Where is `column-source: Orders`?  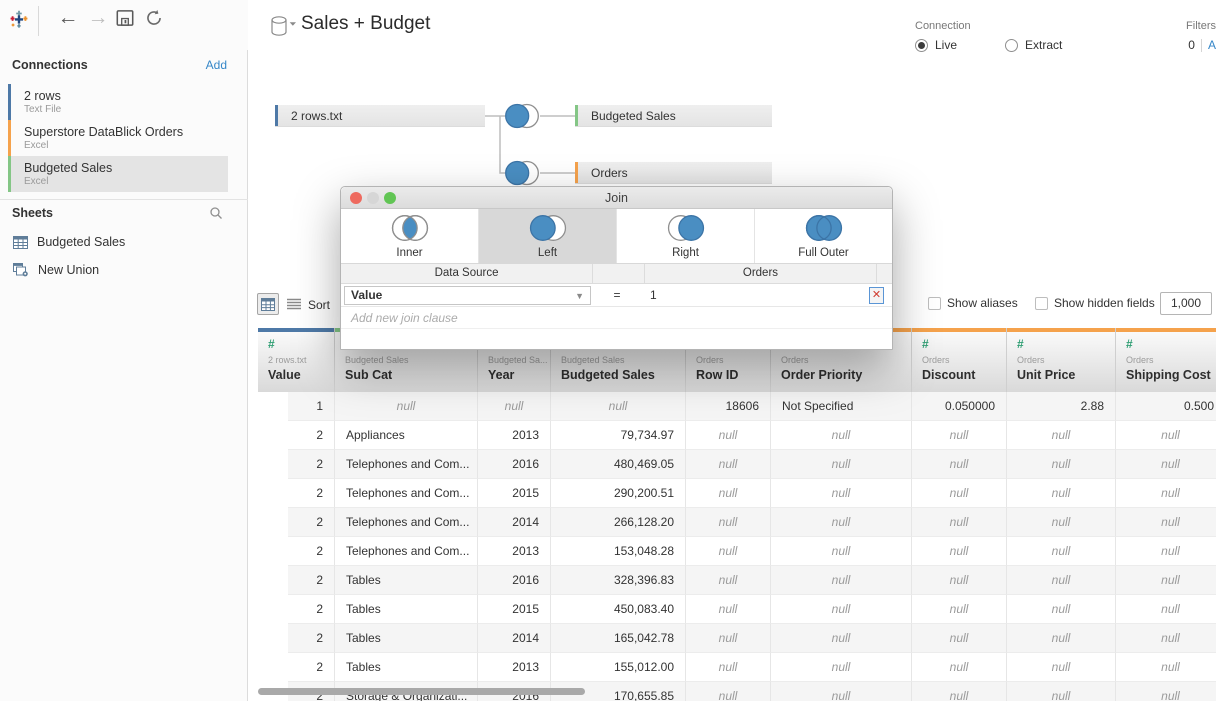 column-source: Orders is located at coordinates (936, 360).